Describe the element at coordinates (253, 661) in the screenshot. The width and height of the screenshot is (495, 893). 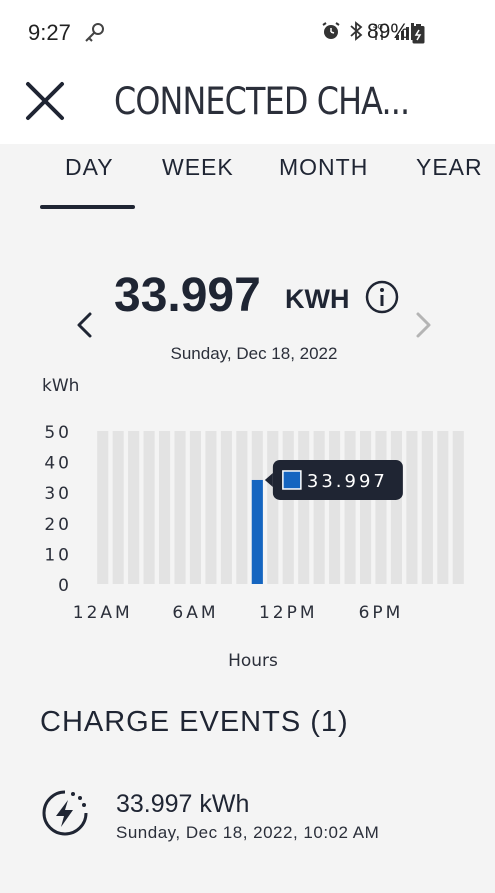
I see `chart-x-axis-label: Hours` at that location.